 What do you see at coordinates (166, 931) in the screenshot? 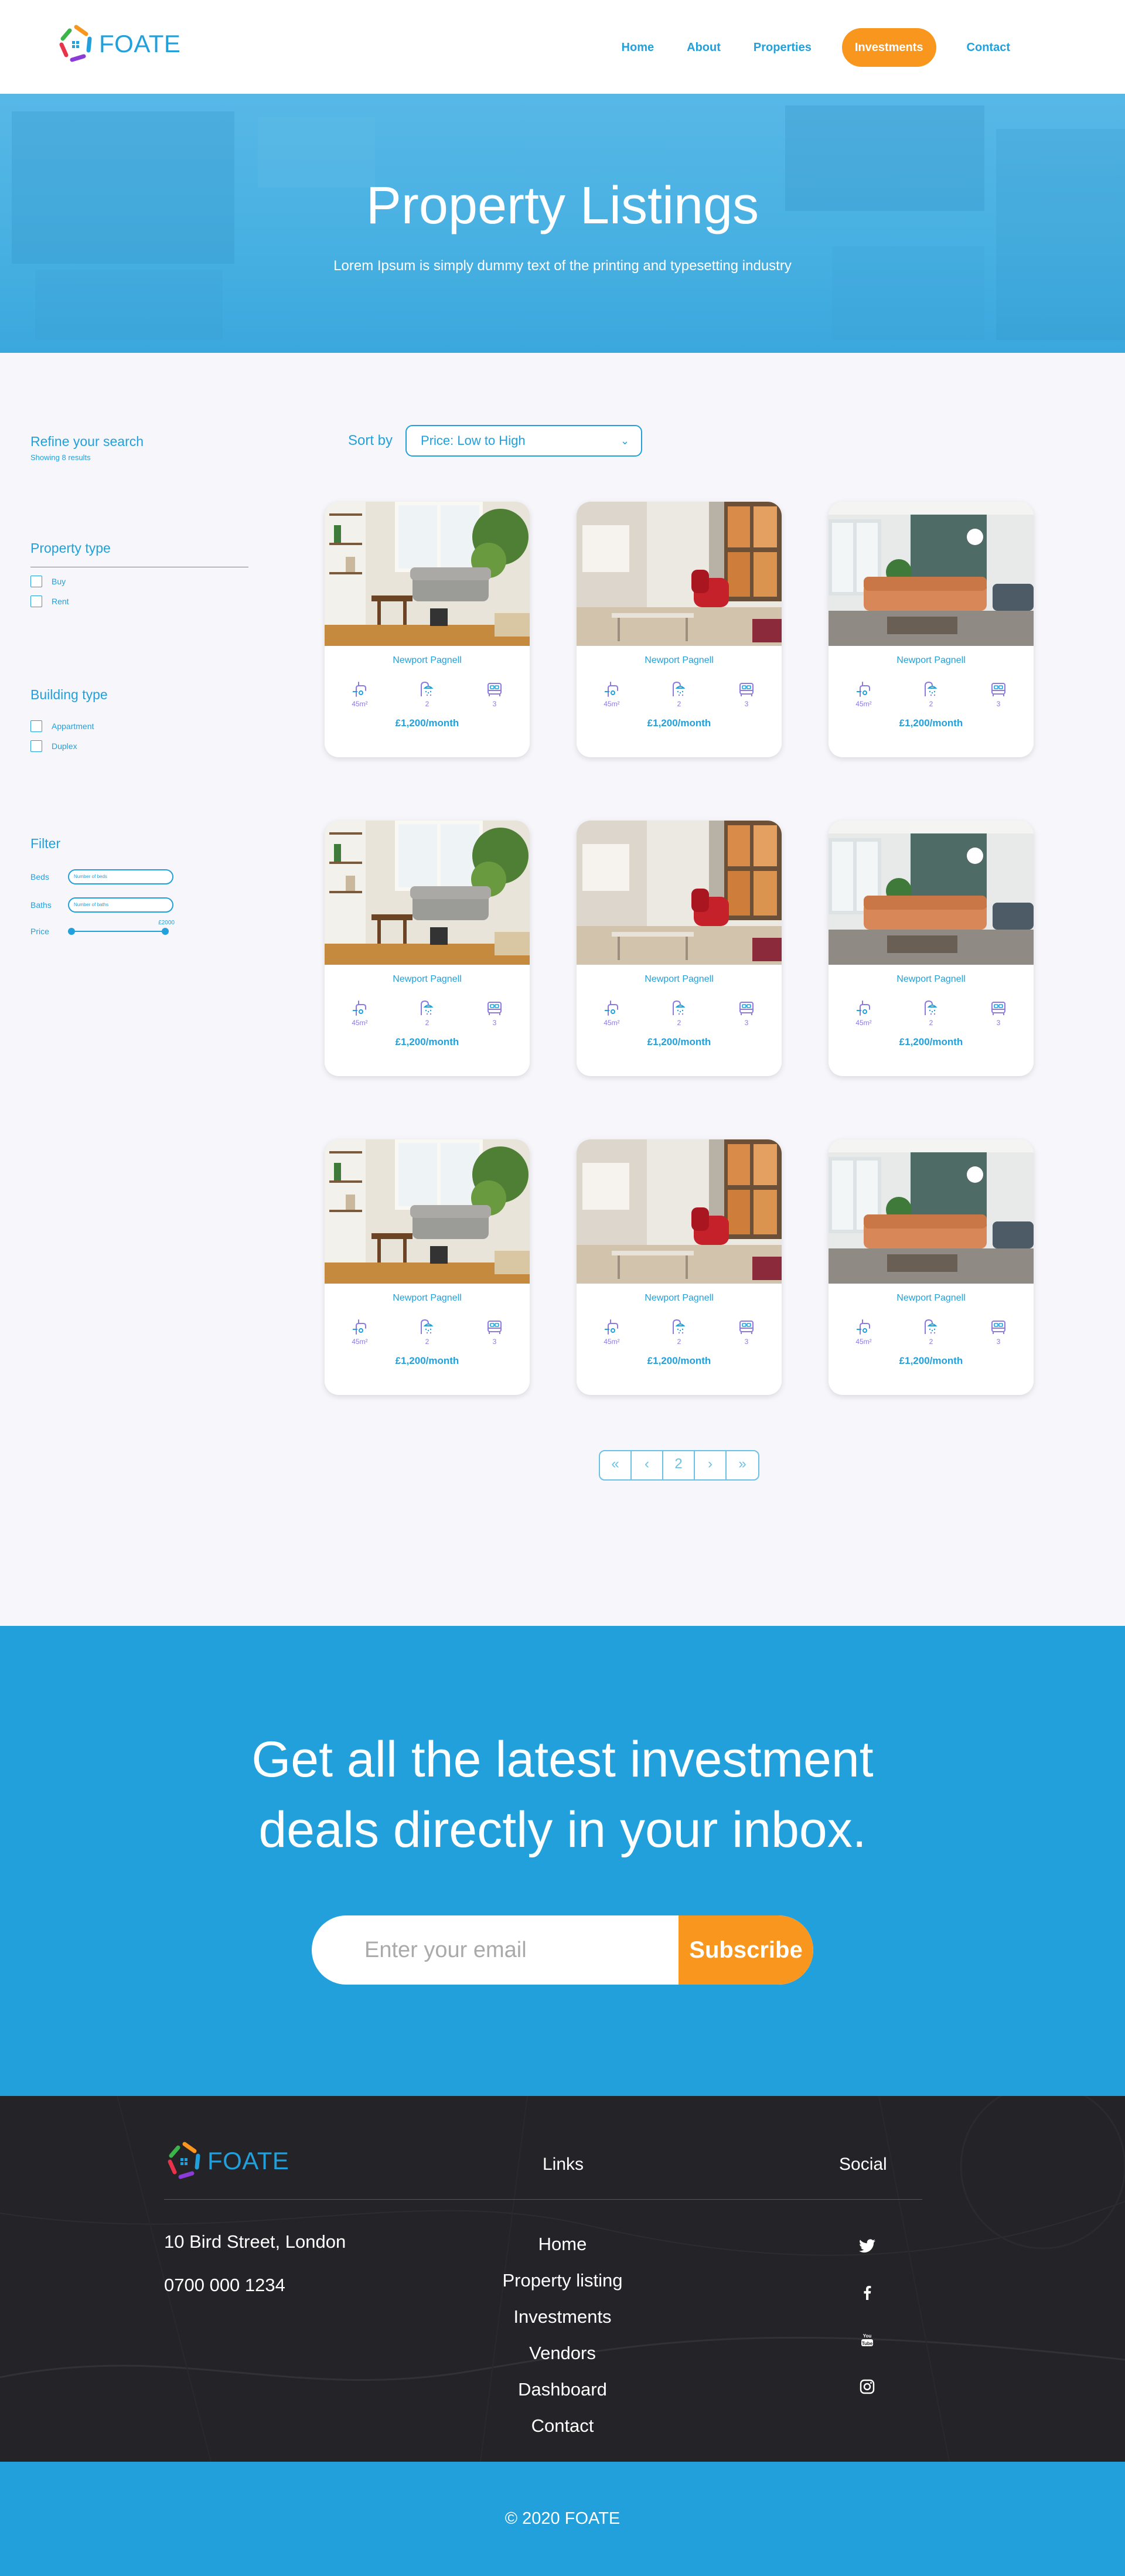
I see `slider-max-handle` at bounding box center [166, 931].